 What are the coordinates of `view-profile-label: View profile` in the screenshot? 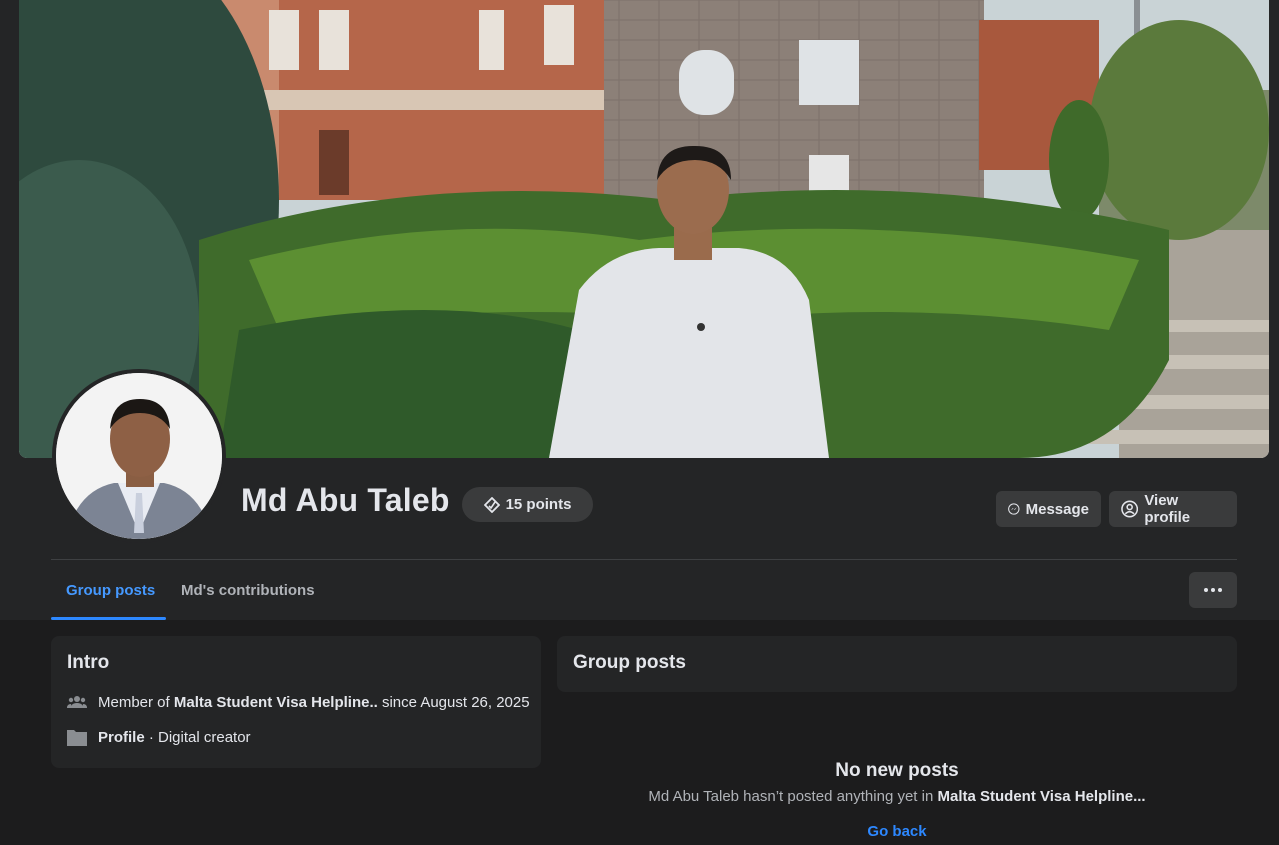 It's located at (1167, 509).